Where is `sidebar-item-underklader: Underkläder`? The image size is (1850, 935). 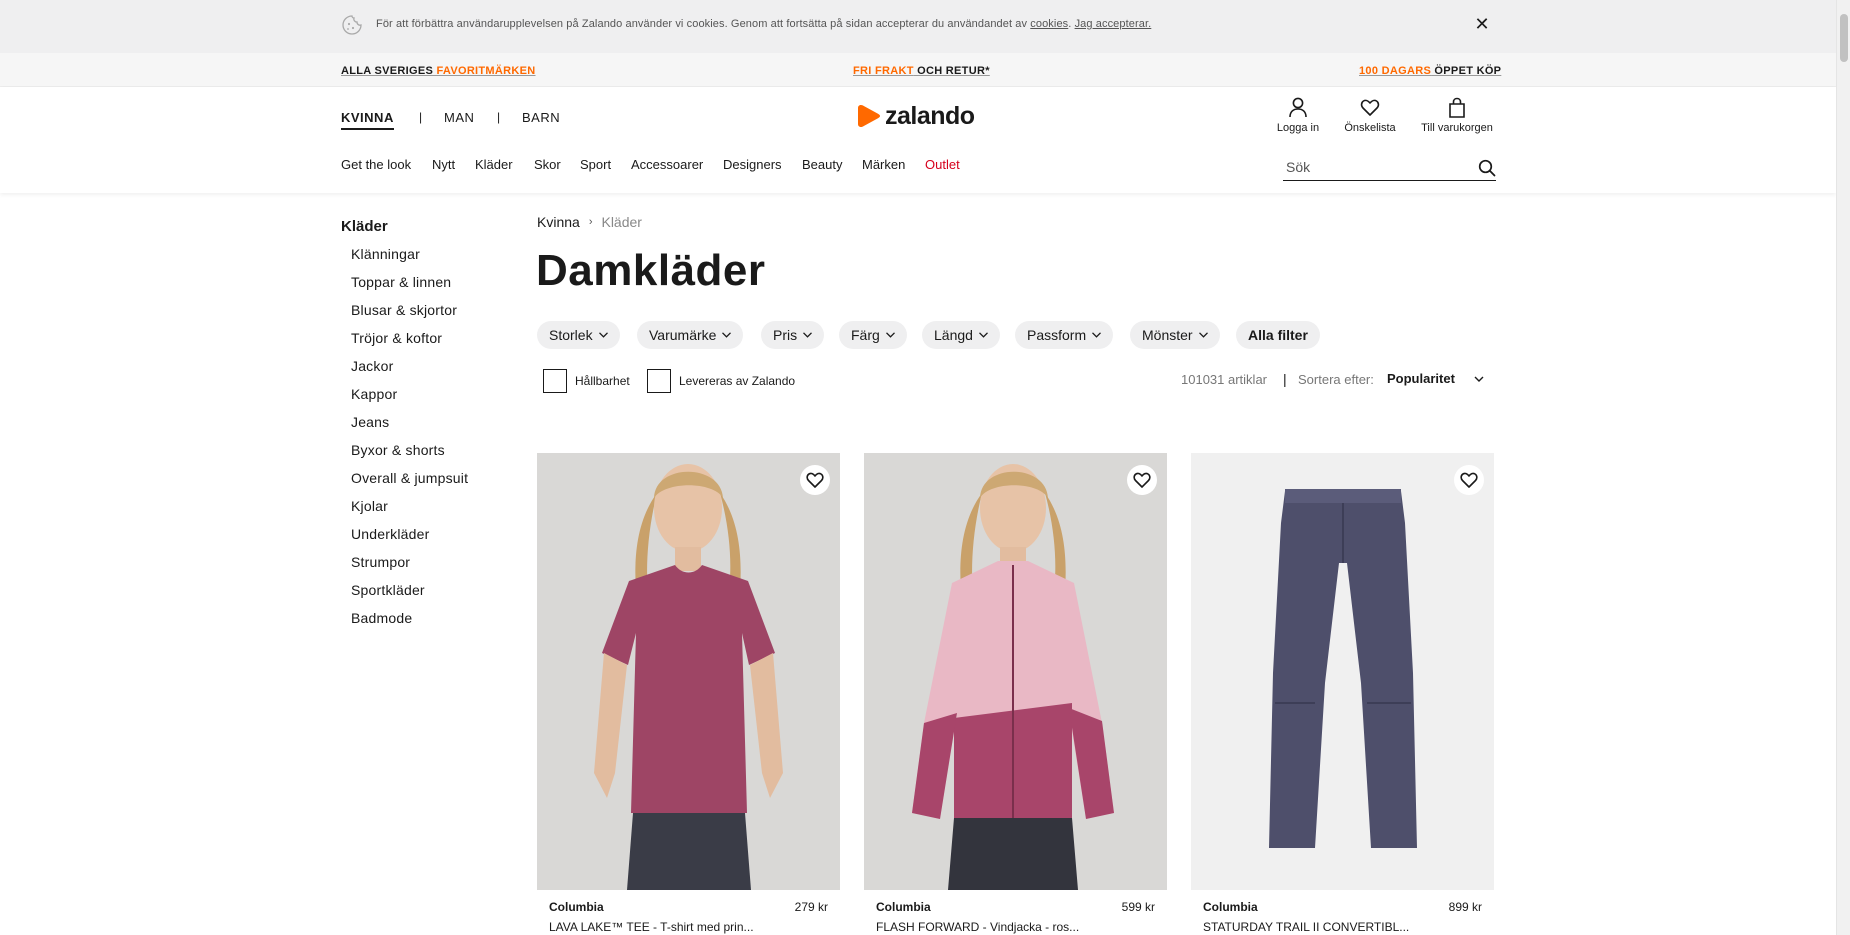 sidebar-item-underklader: Underkläder is located at coordinates (390, 534).